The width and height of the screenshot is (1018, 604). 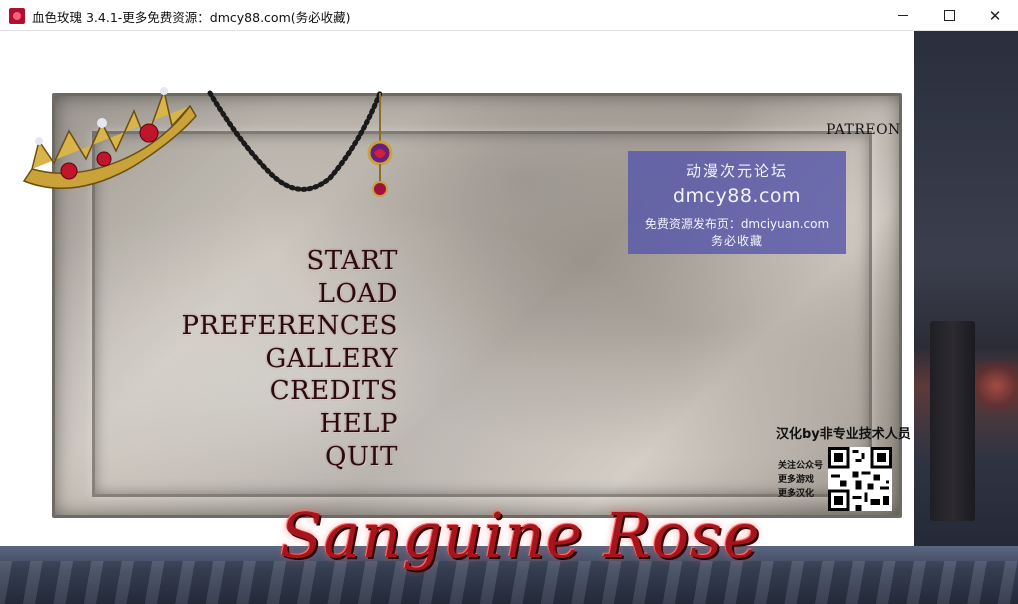 What do you see at coordinates (289, 391) in the screenshot?
I see `menu-credits: CREDITS` at bounding box center [289, 391].